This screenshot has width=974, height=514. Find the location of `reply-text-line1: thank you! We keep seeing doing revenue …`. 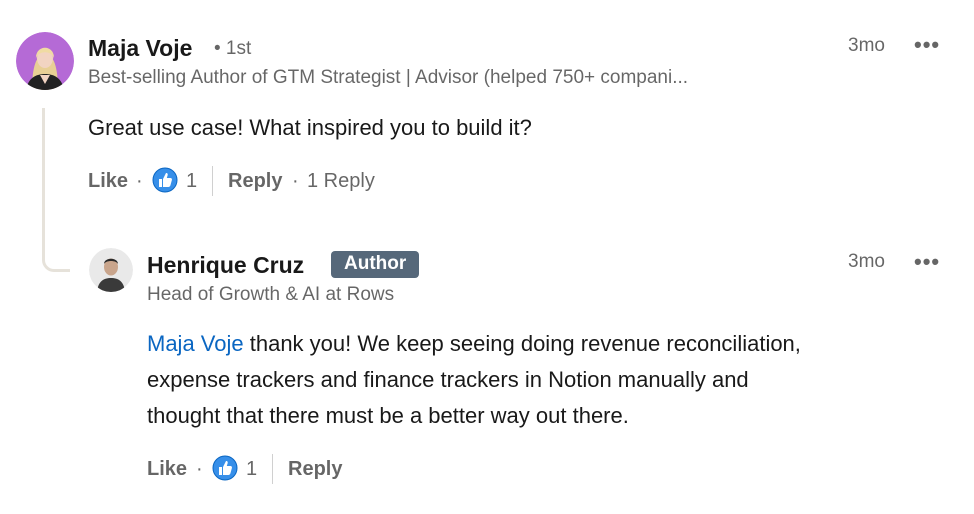

reply-text-line1: thank you! We keep seeing doing revenue … is located at coordinates (522, 343).